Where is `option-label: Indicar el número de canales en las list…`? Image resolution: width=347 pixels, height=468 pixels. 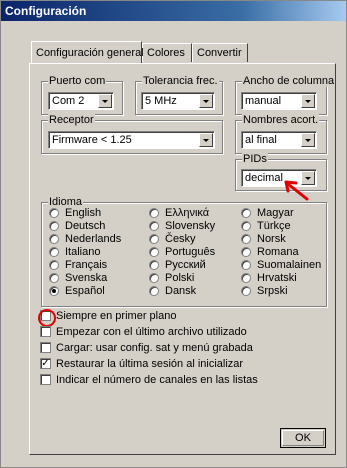 option-label: Indicar el número de canales en las list… is located at coordinates (157, 380).